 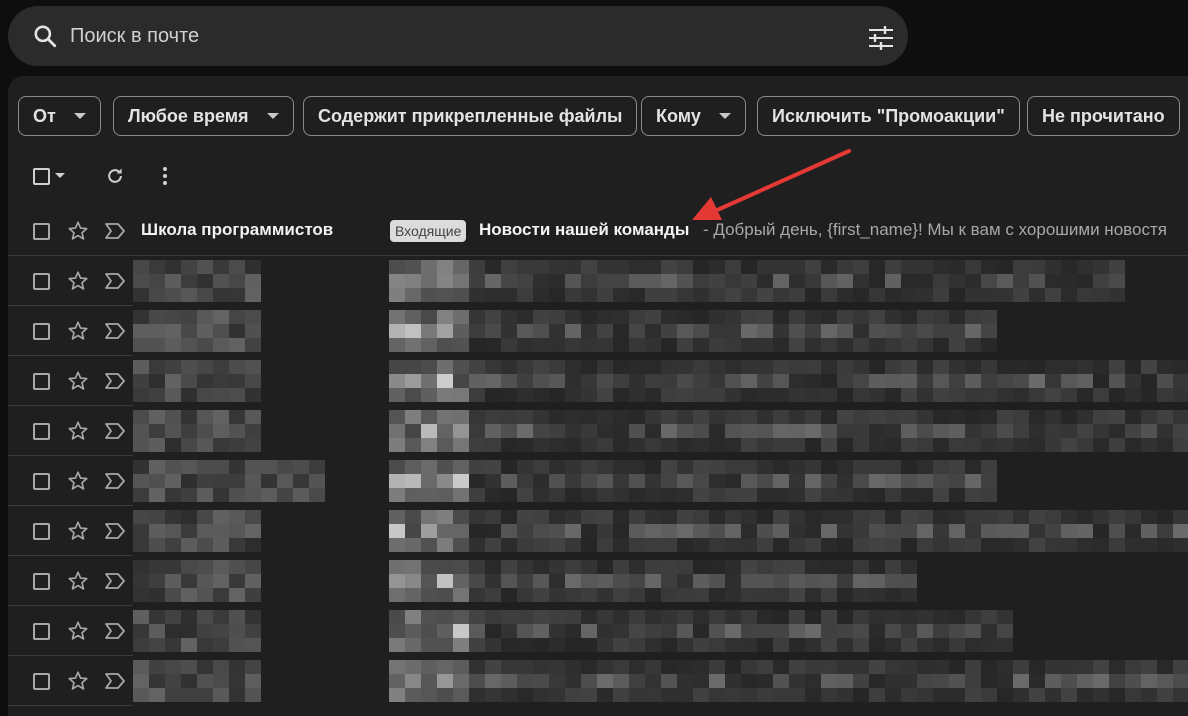 I want to click on chip-label: Кому, so click(x=678, y=115).